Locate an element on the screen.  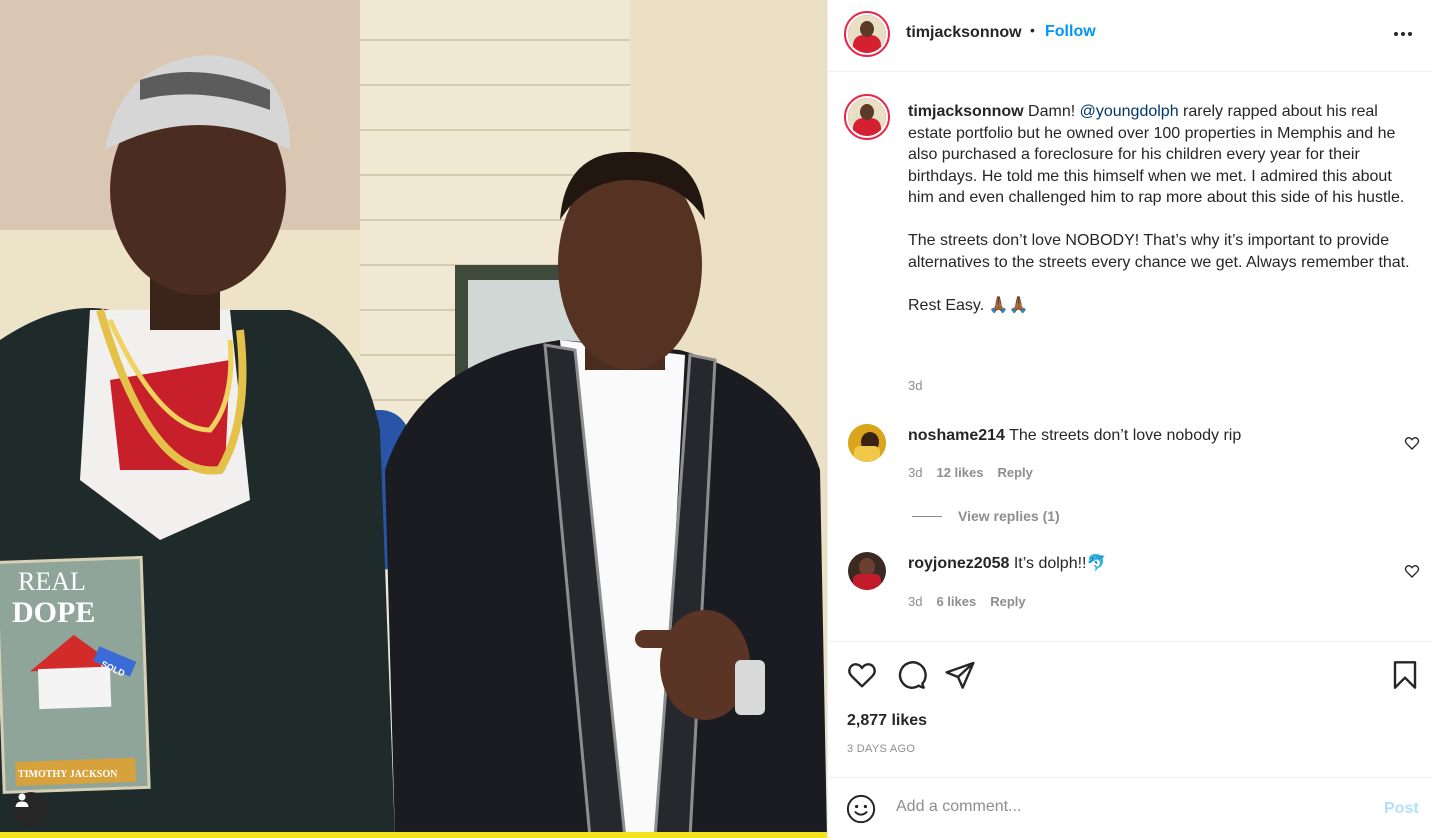
author-username: timjacksonnow is located at coordinates (964, 33).